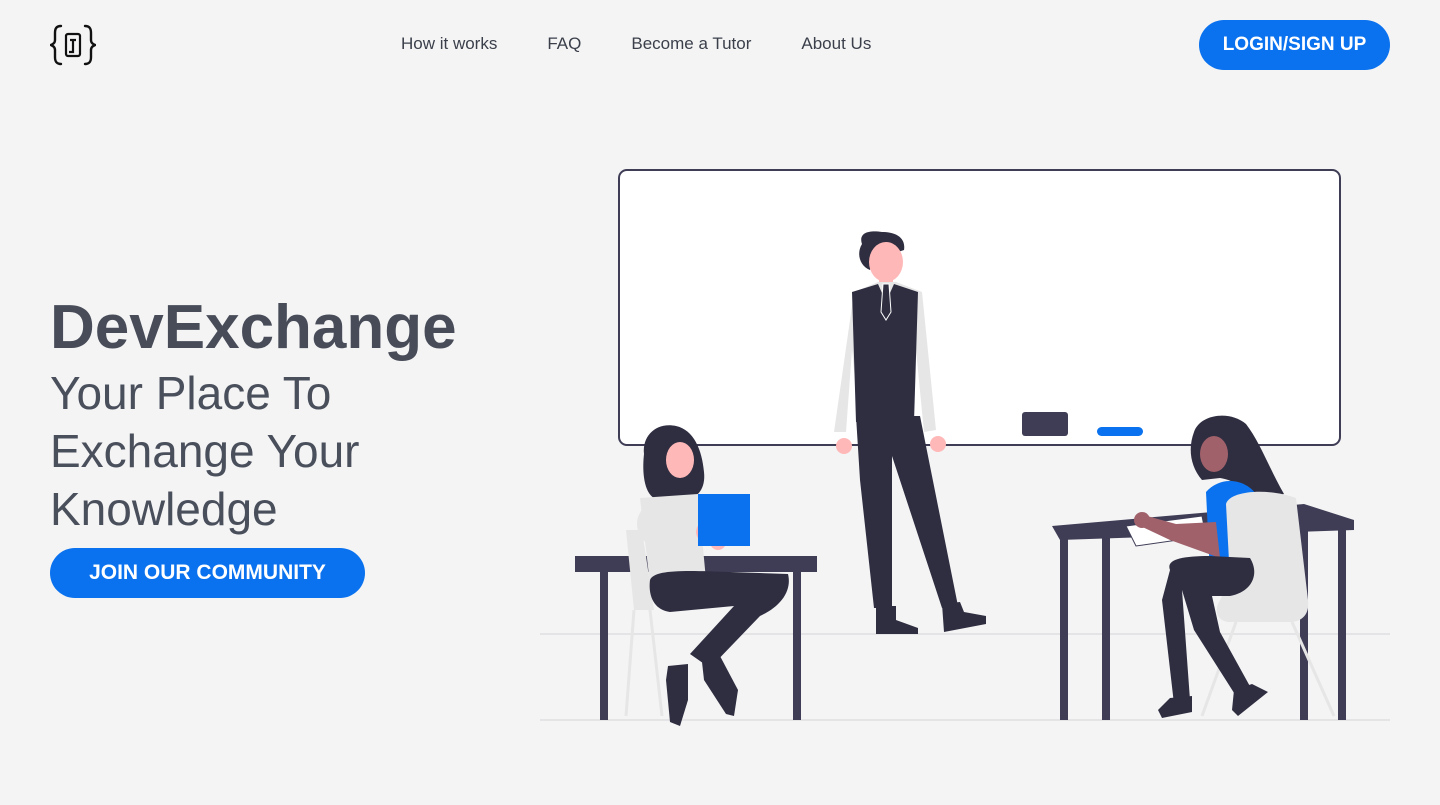 This screenshot has height=805, width=1440. What do you see at coordinates (1294, 45) in the screenshot?
I see `login-signup-button: LOGIN/SIGN UP` at bounding box center [1294, 45].